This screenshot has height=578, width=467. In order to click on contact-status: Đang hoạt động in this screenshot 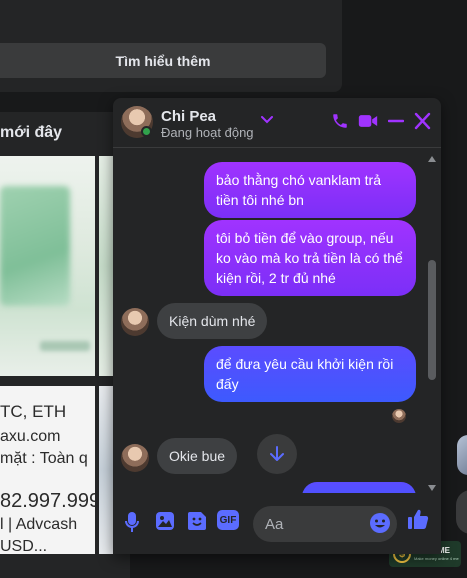, I will do `click(207, 132)`.